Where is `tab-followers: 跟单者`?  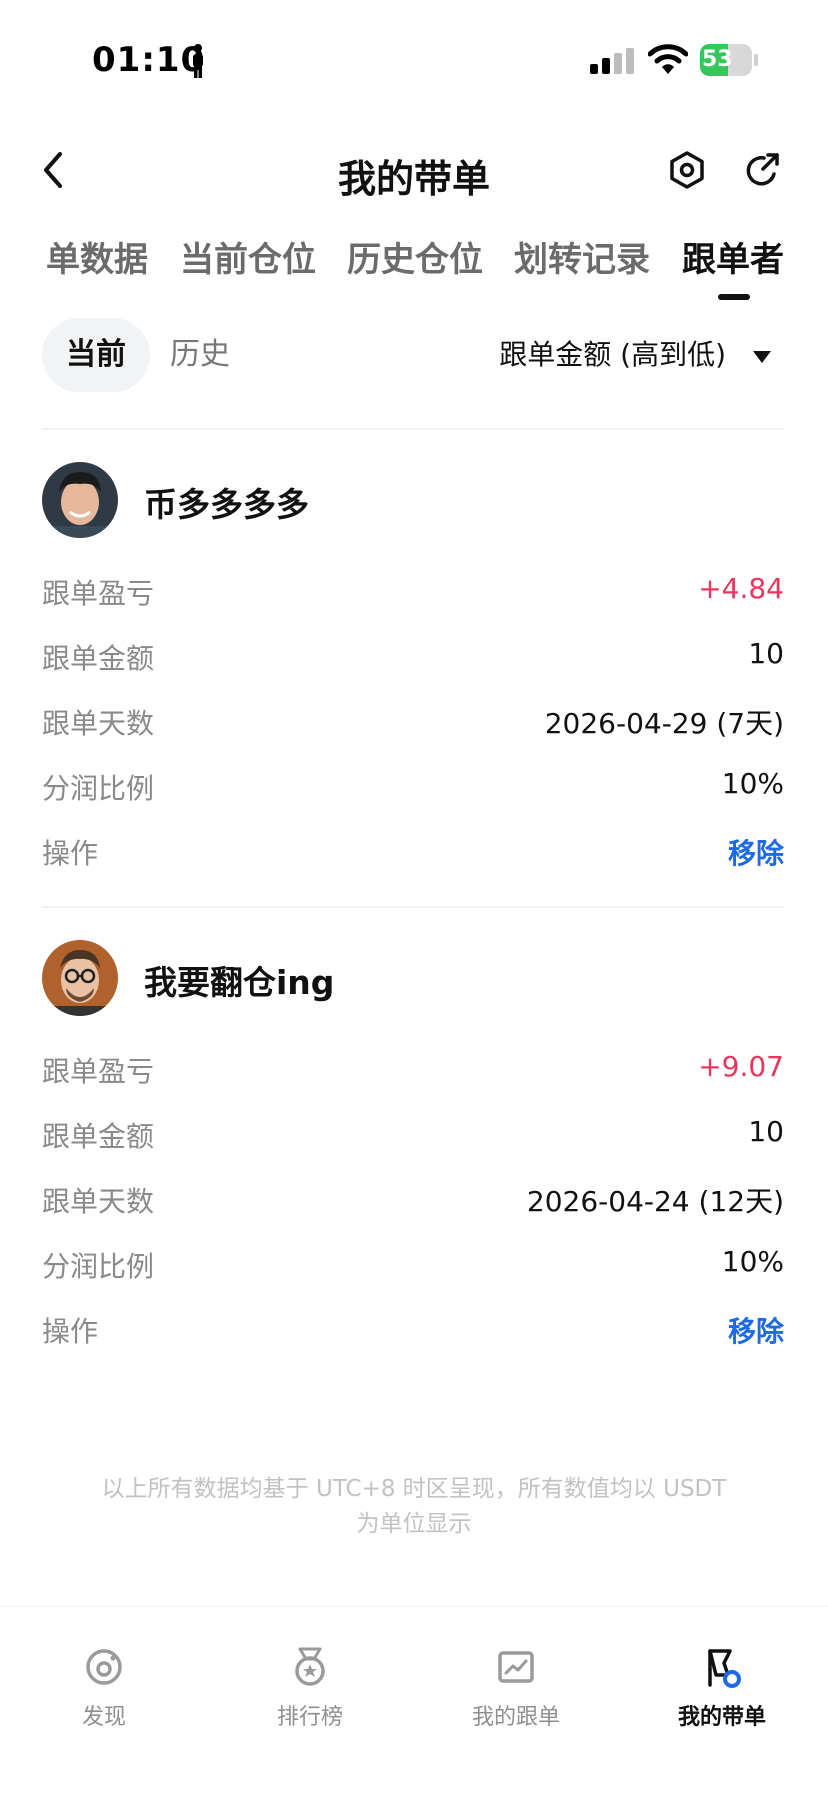
tab-followers: 跟单者 is located at coordinates (733, 256).